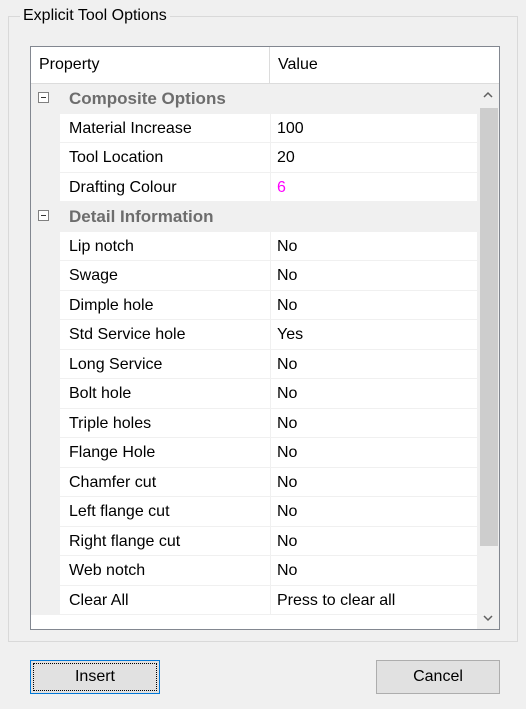  Describe the element at coordinates (43, 97) in the screenshot. I see `collapse-composite-icon` at that location.